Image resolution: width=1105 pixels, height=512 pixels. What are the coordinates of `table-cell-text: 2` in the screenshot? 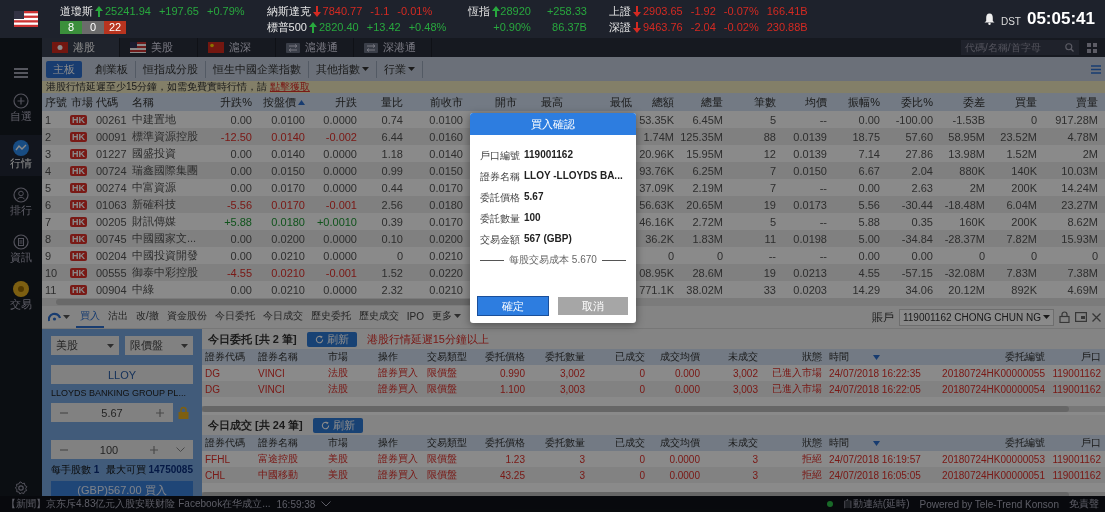 It's located at (48, 136).